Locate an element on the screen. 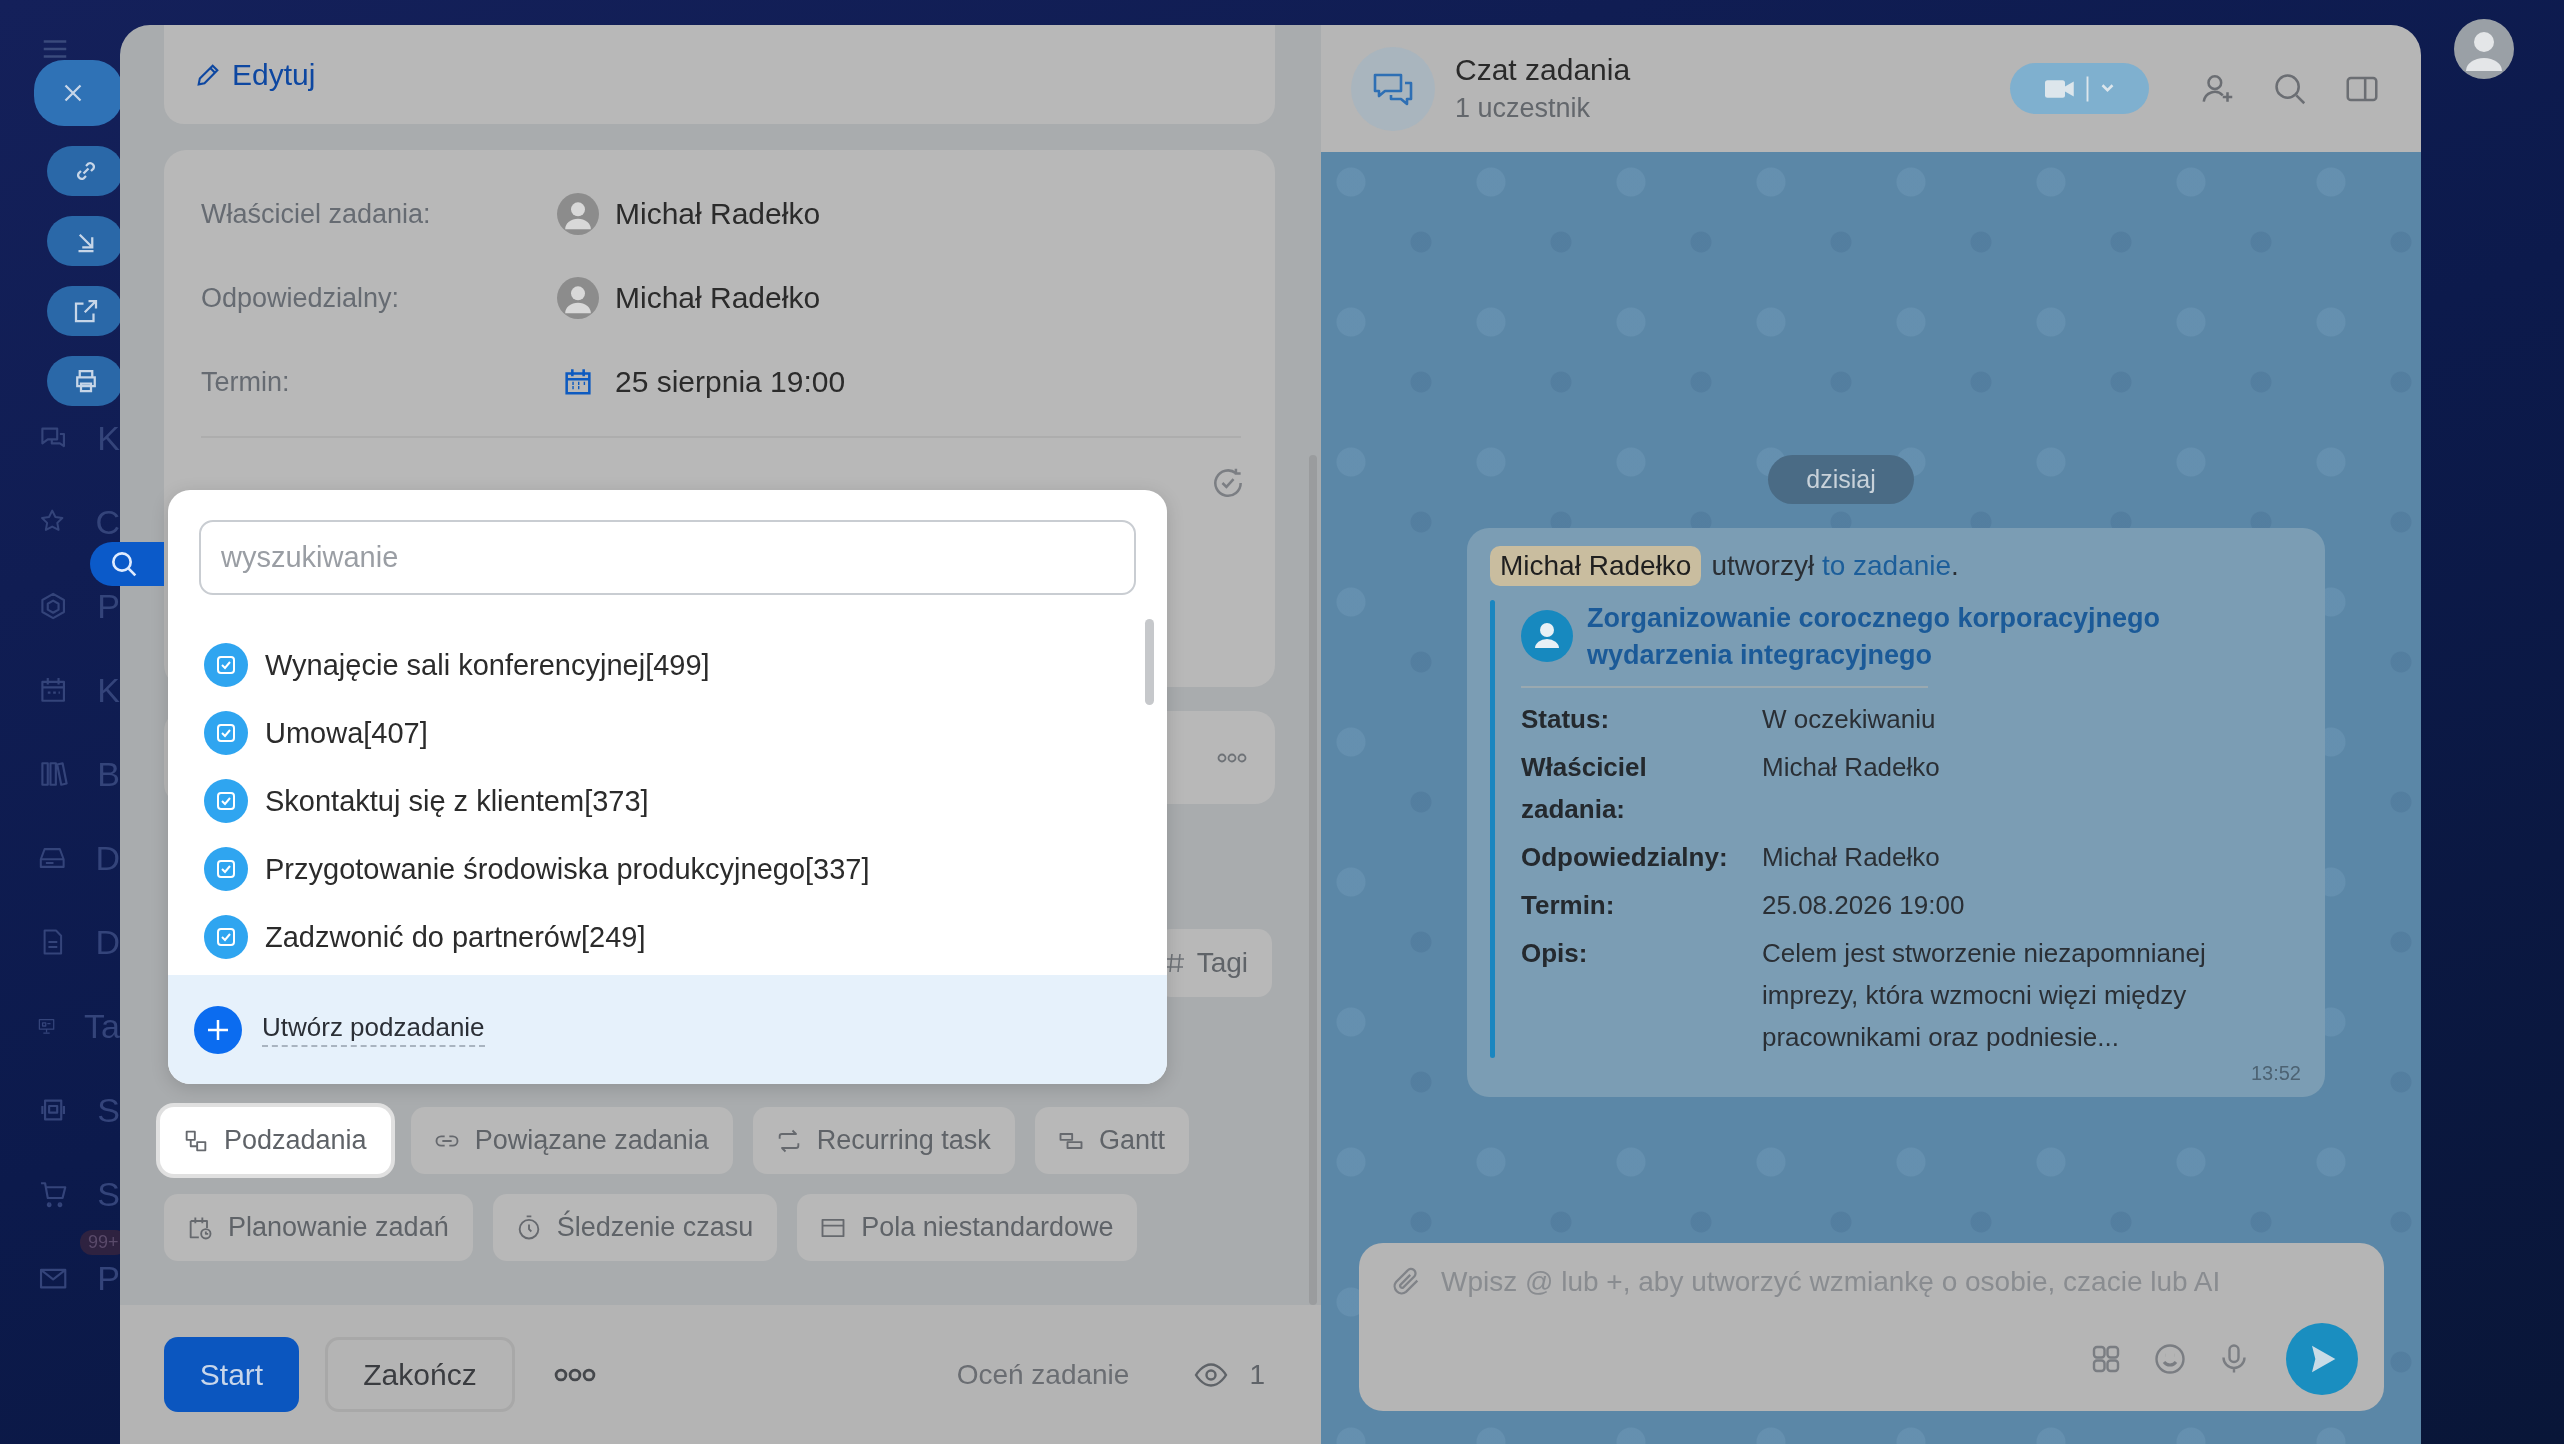 The width and height of the screenshot is (2564, 1444). feature-button: Recurring task is located at coordinates (883, 1140).